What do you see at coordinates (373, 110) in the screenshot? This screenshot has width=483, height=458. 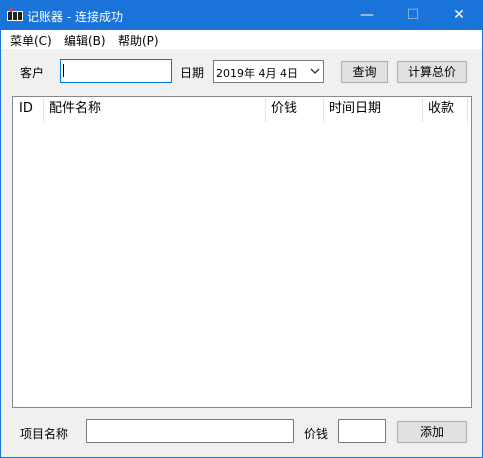 I see `column-header-datetime: 时间日期` at bounding box center [373, 110].